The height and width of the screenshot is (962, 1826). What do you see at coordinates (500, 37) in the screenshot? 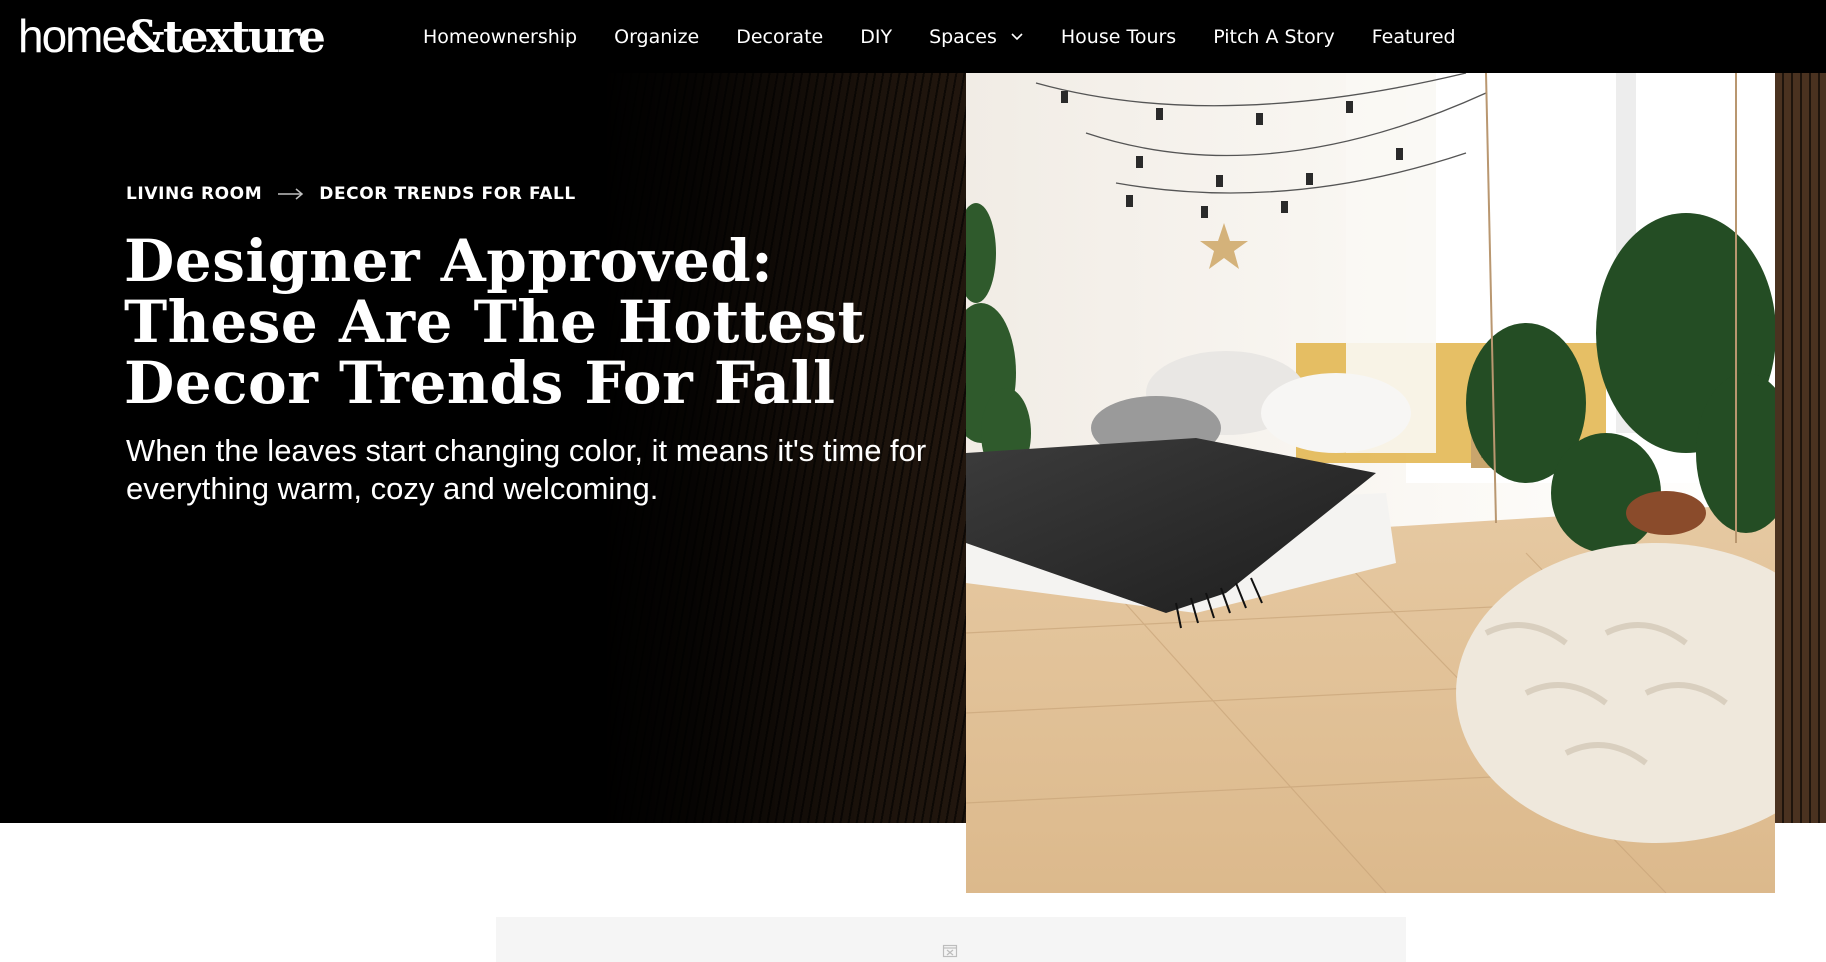
I see `nav-homeownership: Homeownership` at bounding box center [500, 37].